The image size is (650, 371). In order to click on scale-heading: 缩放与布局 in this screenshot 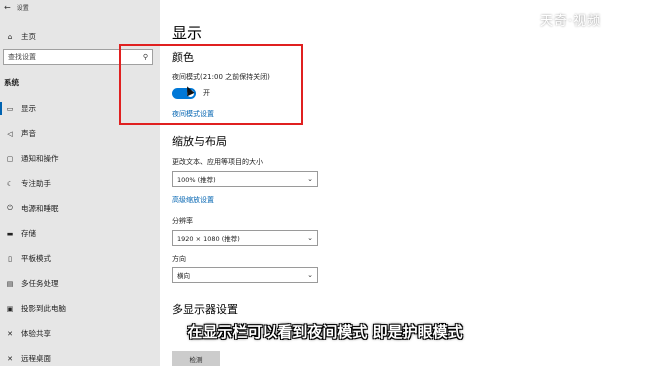, I will do `click(199, 141)`.